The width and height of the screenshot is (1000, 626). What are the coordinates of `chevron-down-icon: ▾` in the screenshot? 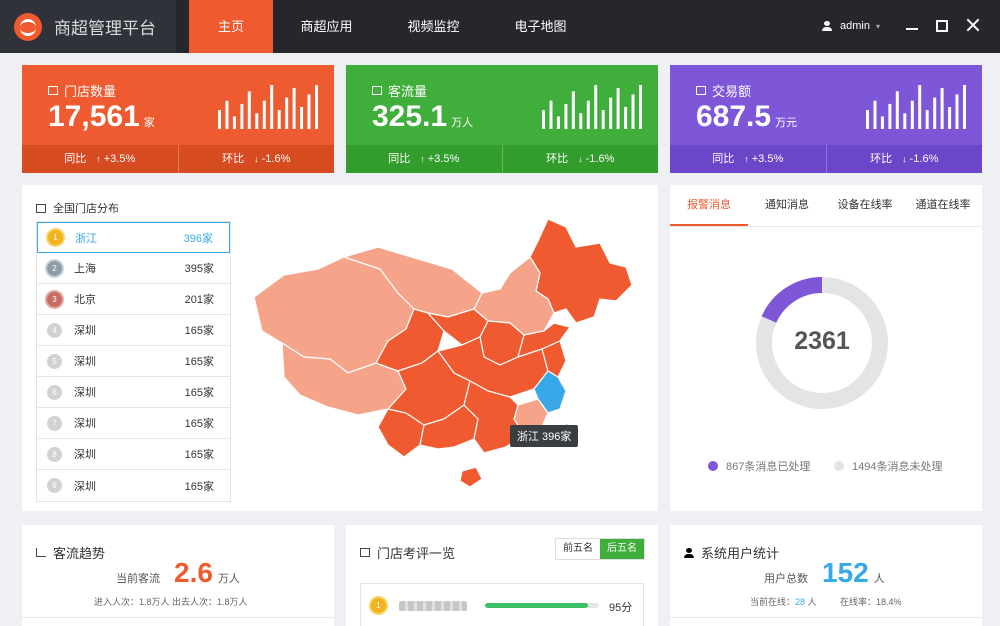 It's located at (877, 26).